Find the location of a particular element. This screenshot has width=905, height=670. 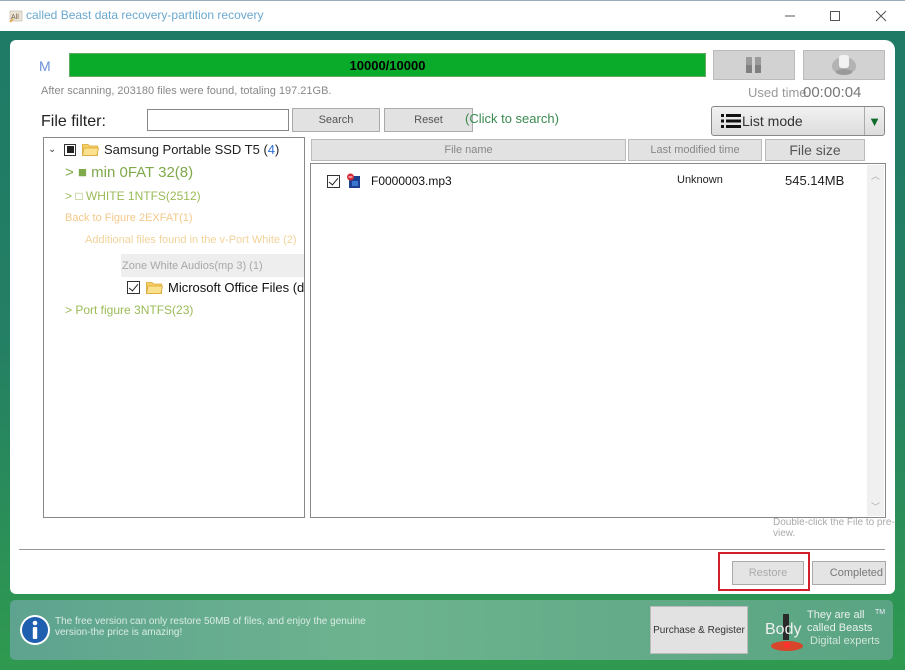

tree-item-selected: Zone White Audios(mp 3) (1) is located at coordinates (212, 265).